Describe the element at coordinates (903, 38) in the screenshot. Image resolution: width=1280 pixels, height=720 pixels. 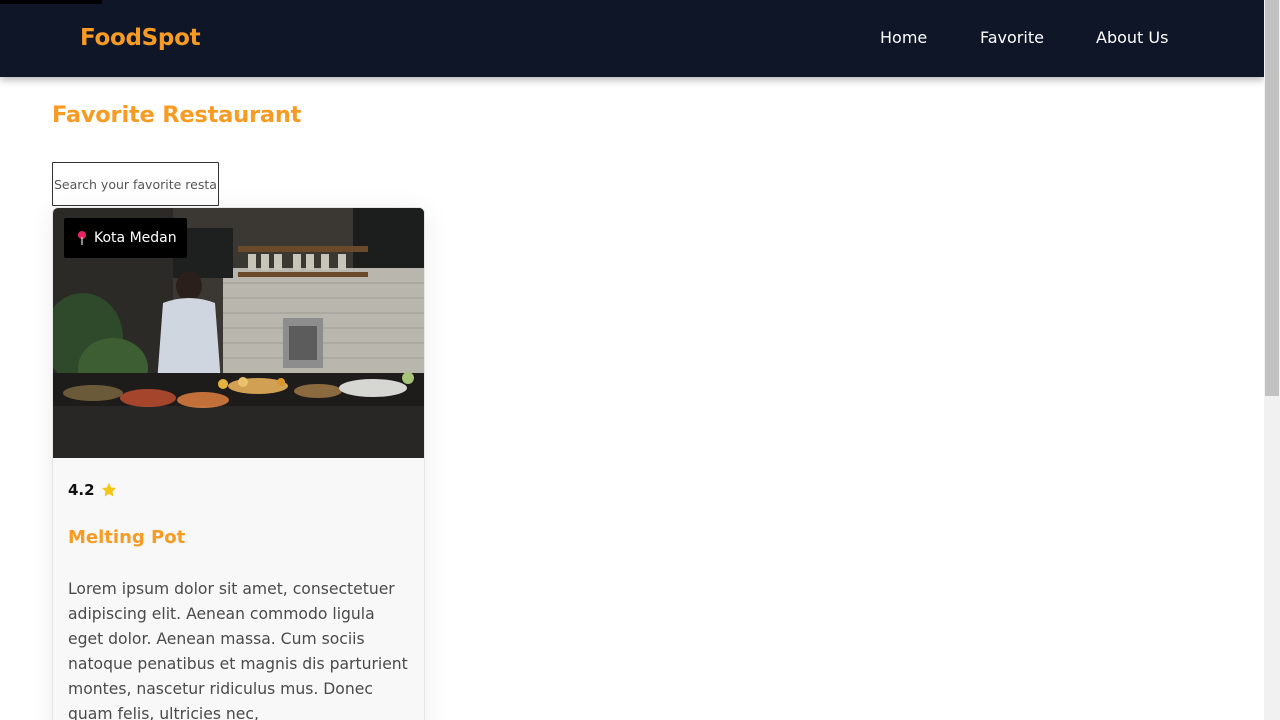
I see `nav-link-home: Home` at that location.